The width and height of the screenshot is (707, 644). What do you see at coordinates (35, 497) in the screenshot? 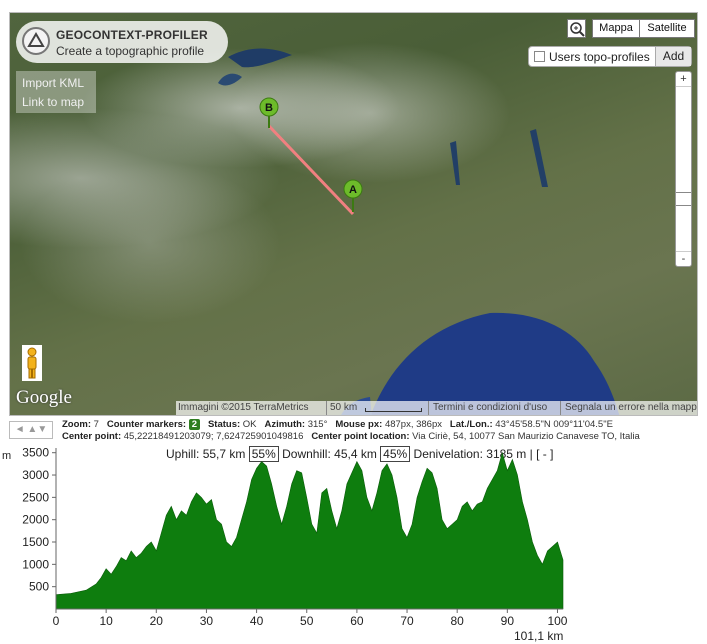
I see `y-tick-label: 2500` at bounding box center [35, 497].